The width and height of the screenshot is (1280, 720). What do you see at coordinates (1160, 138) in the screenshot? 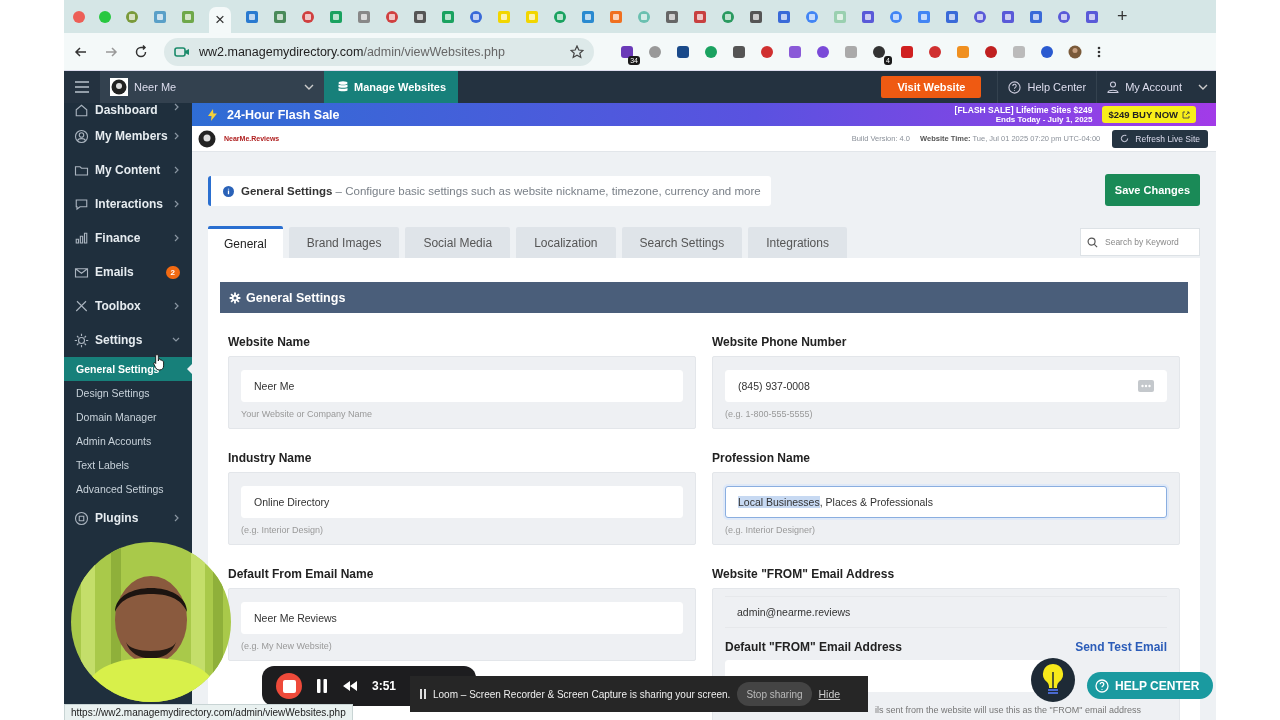
I see `refresh-live-site-button: Refresh Live Site` at bounding box center [1160, 138].